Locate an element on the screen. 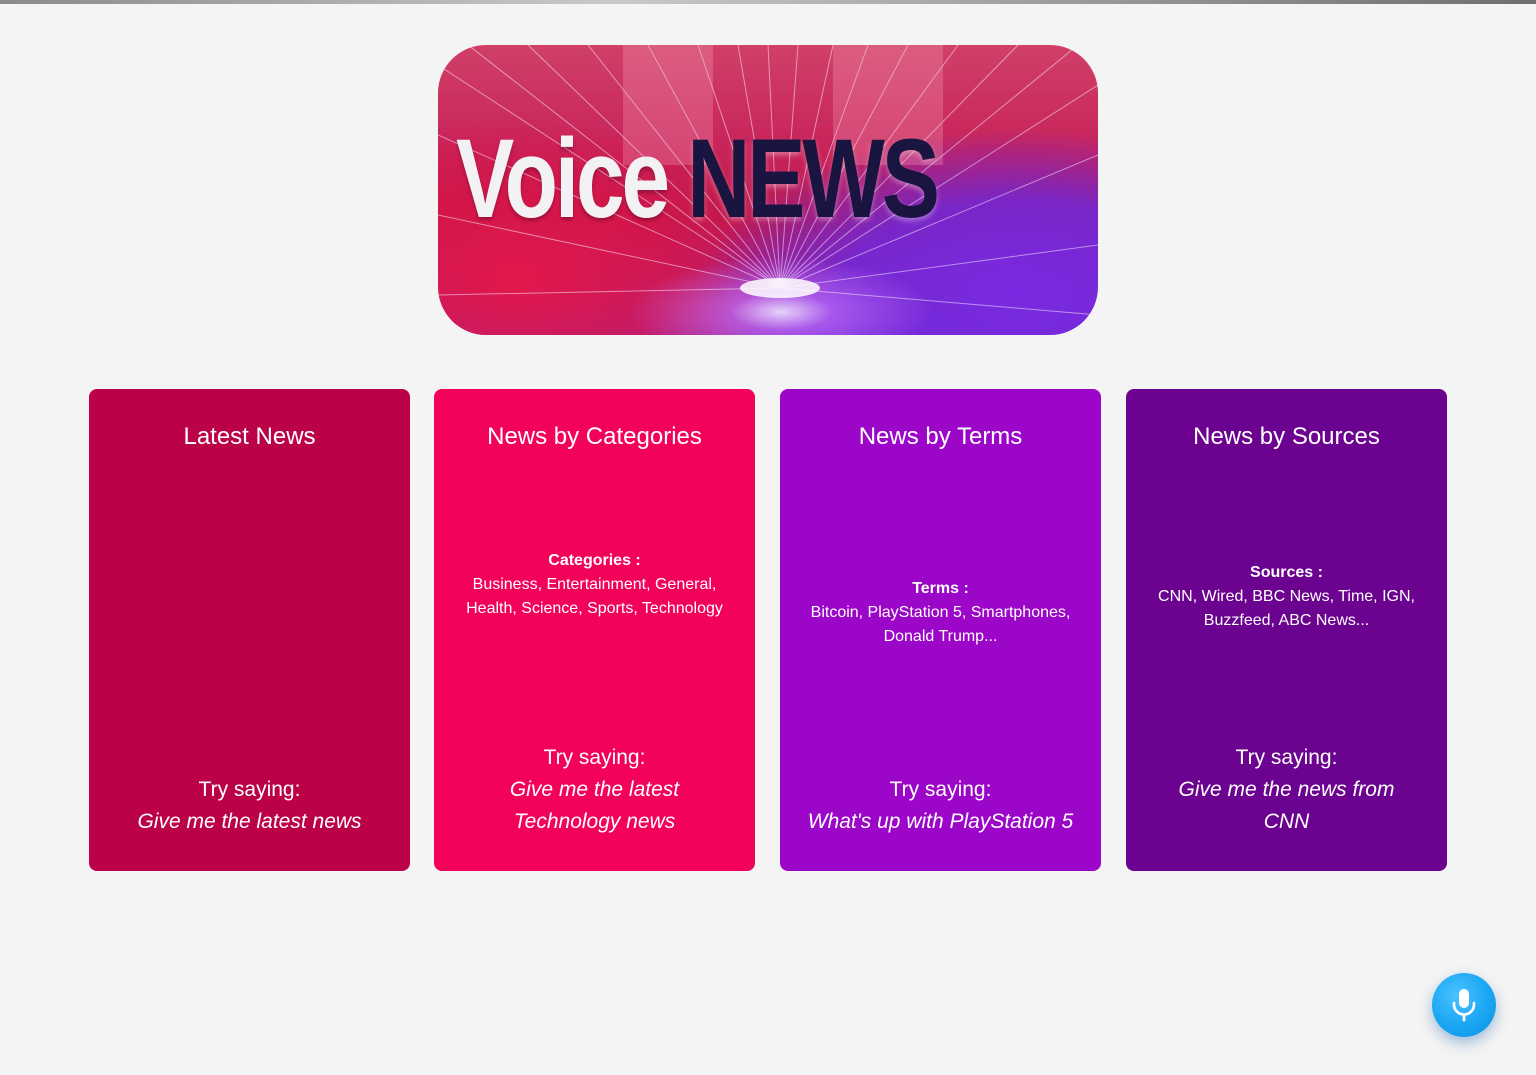  info-heading: Categories : is located at coordinates (594, 560).